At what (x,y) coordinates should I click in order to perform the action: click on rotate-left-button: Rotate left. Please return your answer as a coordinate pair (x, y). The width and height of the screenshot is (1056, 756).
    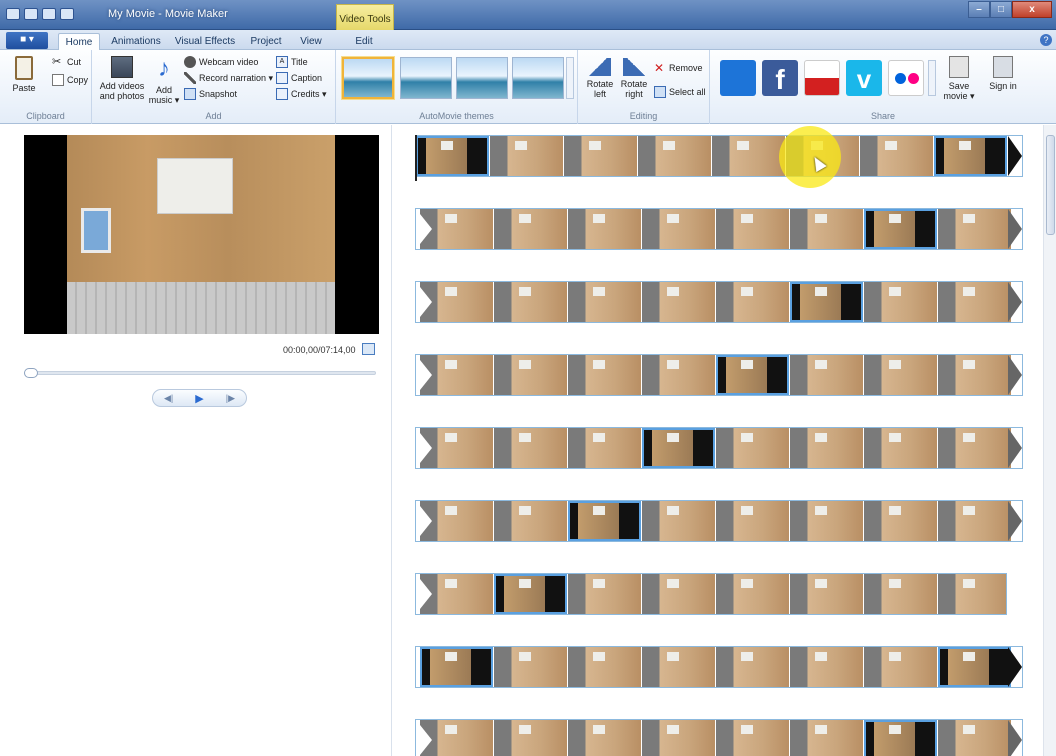
    Looking at the image, I should click on (600, 78).